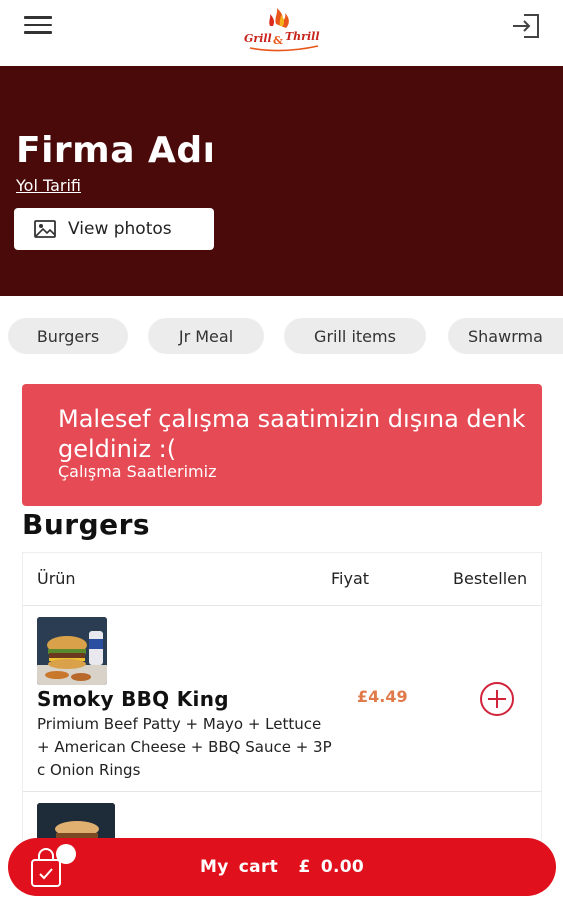 The image size is (563, 900). I want to click on product-name: Smoky BBQ King, so click(133, 699).